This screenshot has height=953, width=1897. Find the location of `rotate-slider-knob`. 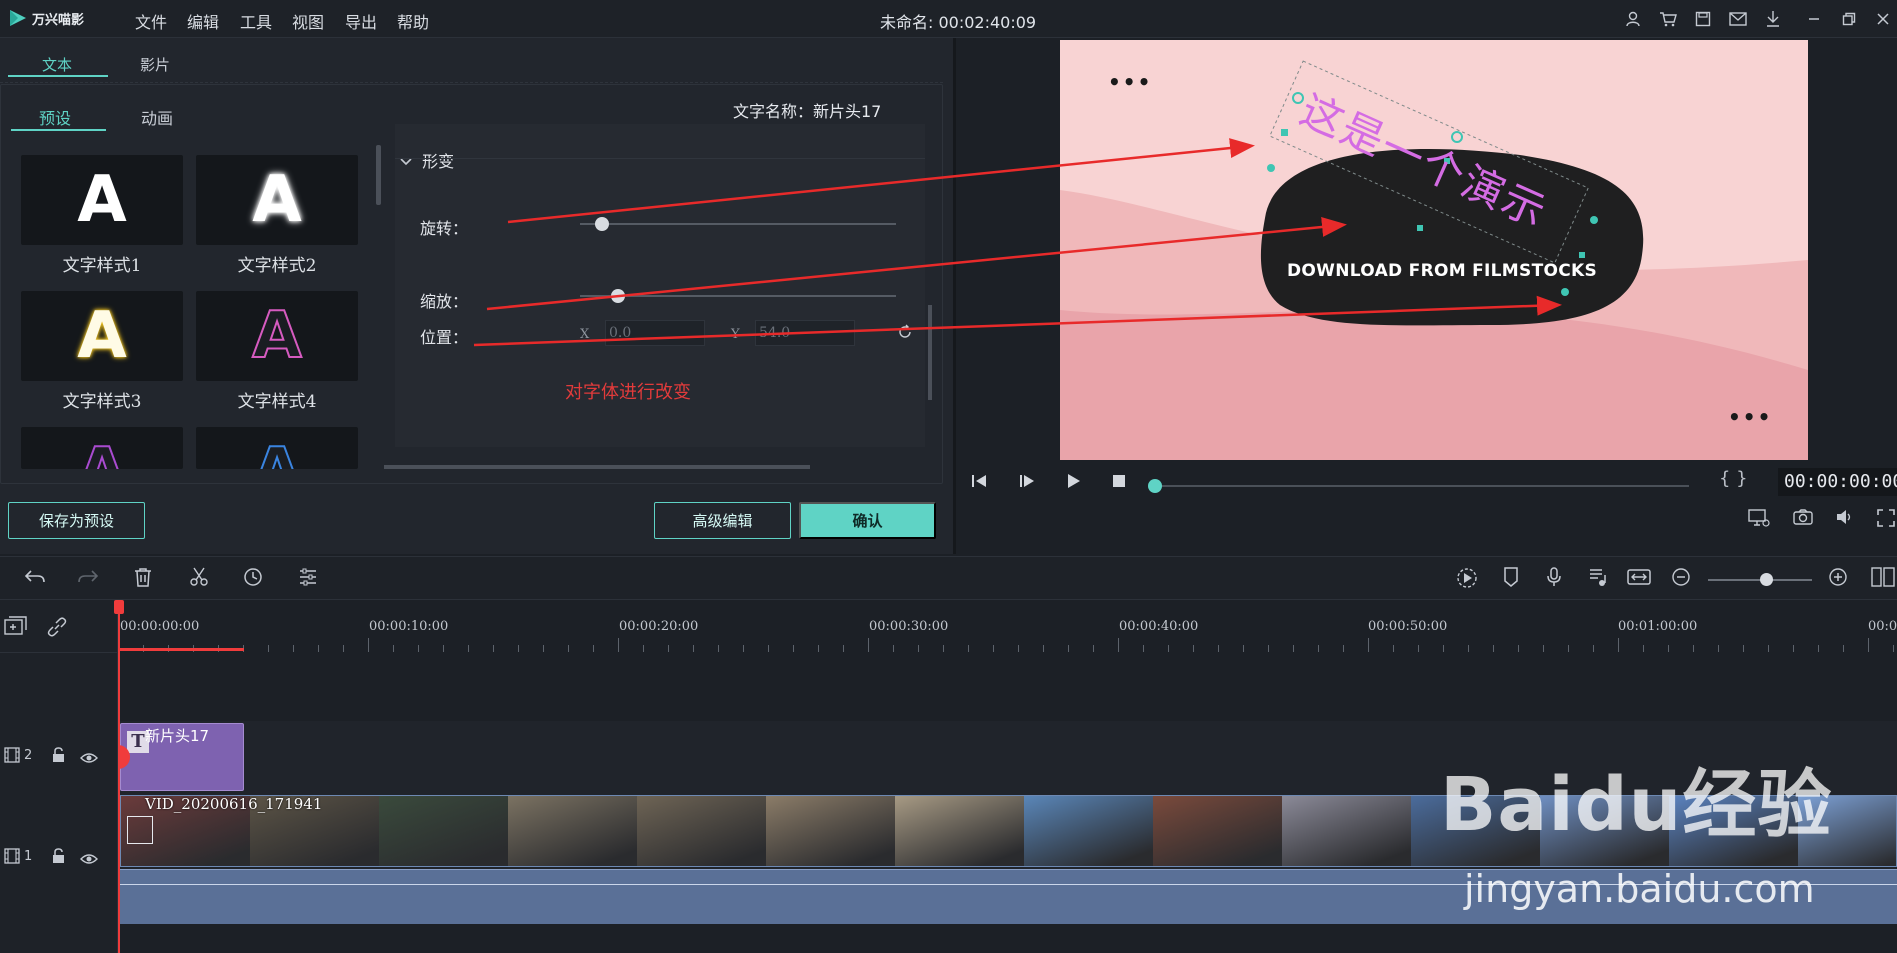

rotate-slider-knob is located at coordinates (602, 224).